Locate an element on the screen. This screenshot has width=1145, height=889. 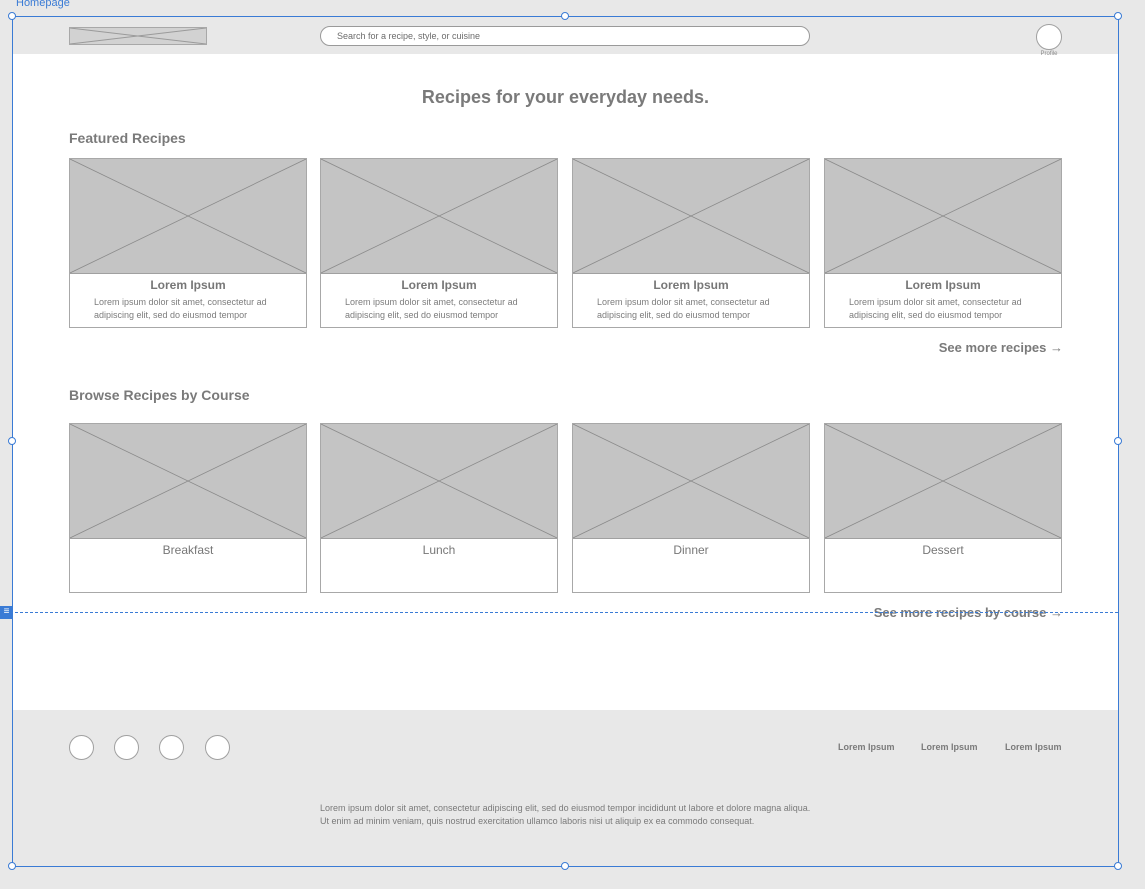
course-title: Breakfast is located at coordinates (188, 550).